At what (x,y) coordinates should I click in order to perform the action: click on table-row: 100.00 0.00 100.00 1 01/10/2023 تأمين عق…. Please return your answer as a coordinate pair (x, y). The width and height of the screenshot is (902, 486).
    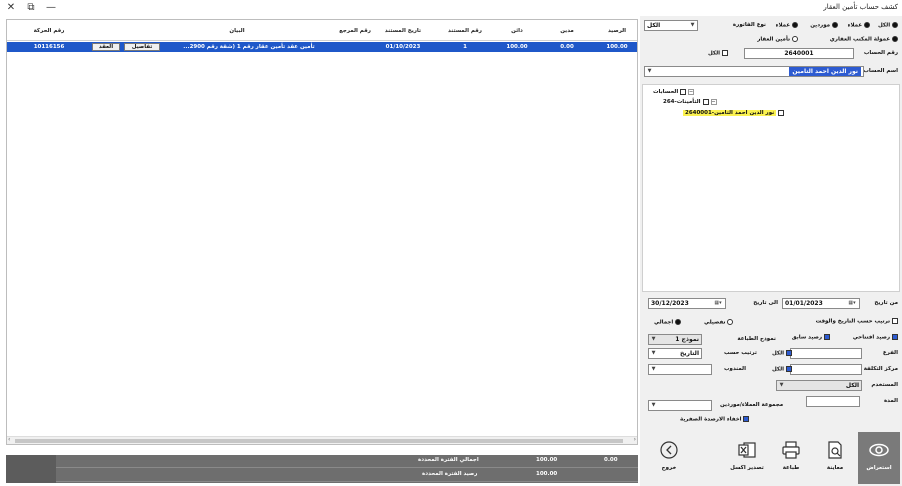
    Looking at the image, I should click on (322, 47).